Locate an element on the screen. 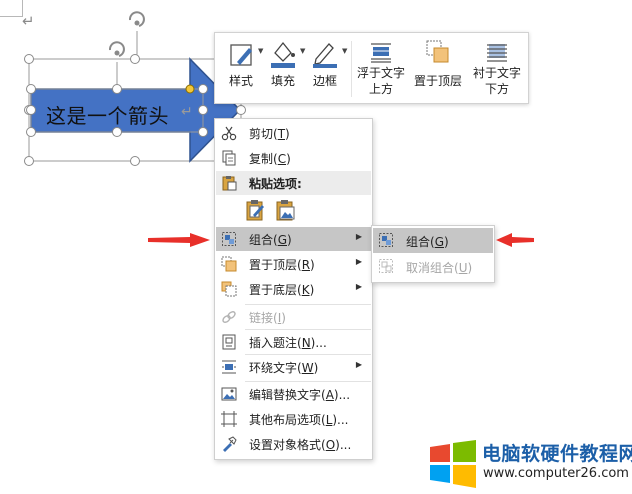 The image size is (632, 494). layout-options-icon is located at coordinates (229, 419).